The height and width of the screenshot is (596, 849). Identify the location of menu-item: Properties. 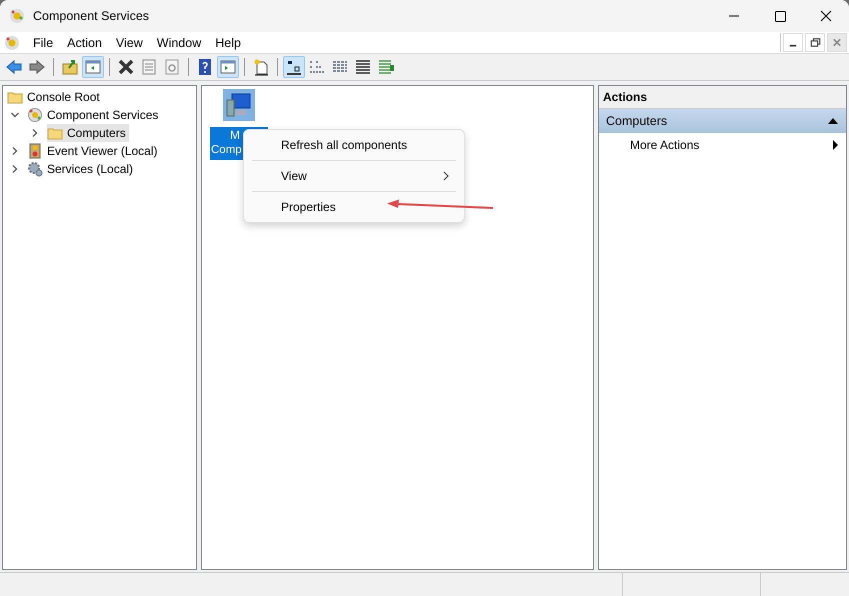
(354, 207).